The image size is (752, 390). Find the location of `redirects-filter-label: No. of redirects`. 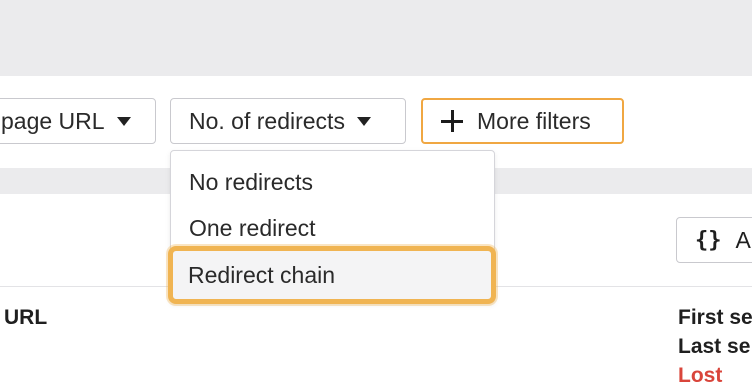

redirects-filter-label: No. of redirects is located at coordinates (267, 120).